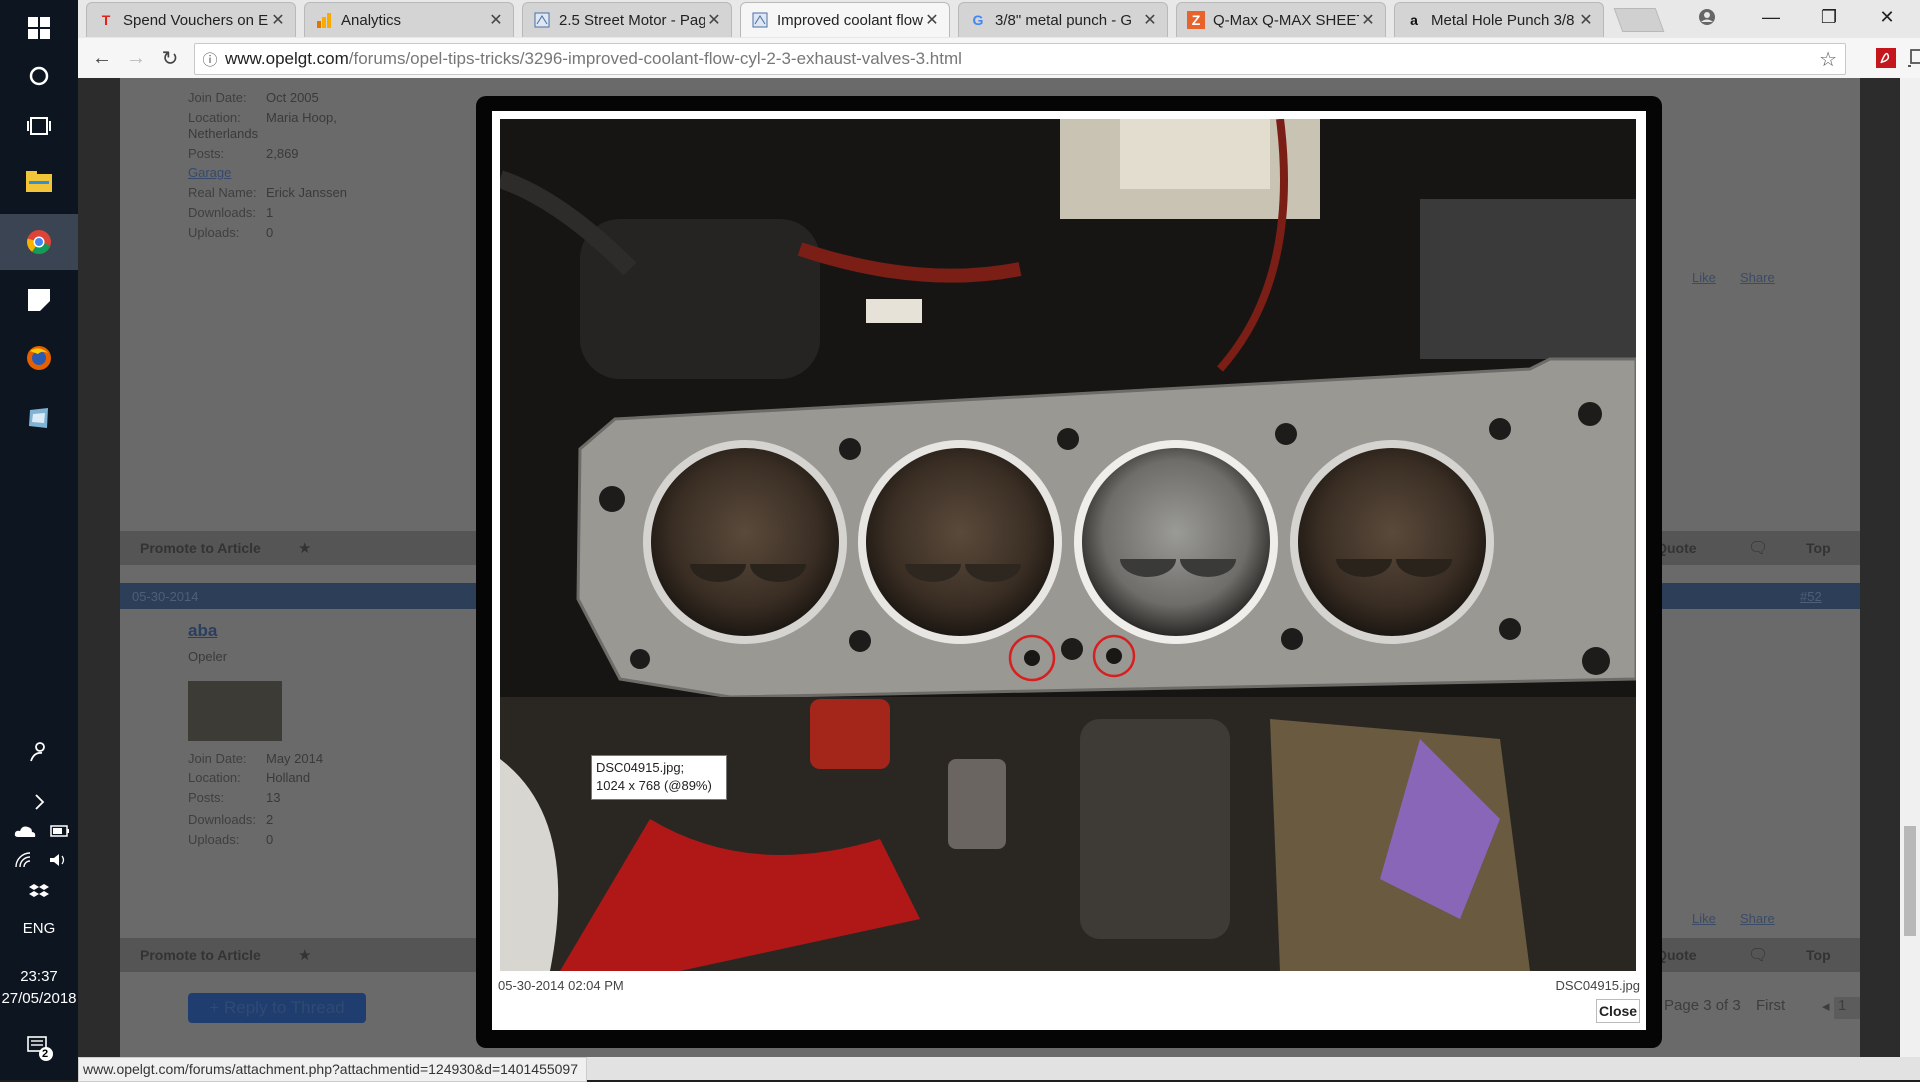 This screenshot has height=1082, width=1920. I want to click on tab-improved-coolant: Improved coolant flow ✕, so click(845, 19).